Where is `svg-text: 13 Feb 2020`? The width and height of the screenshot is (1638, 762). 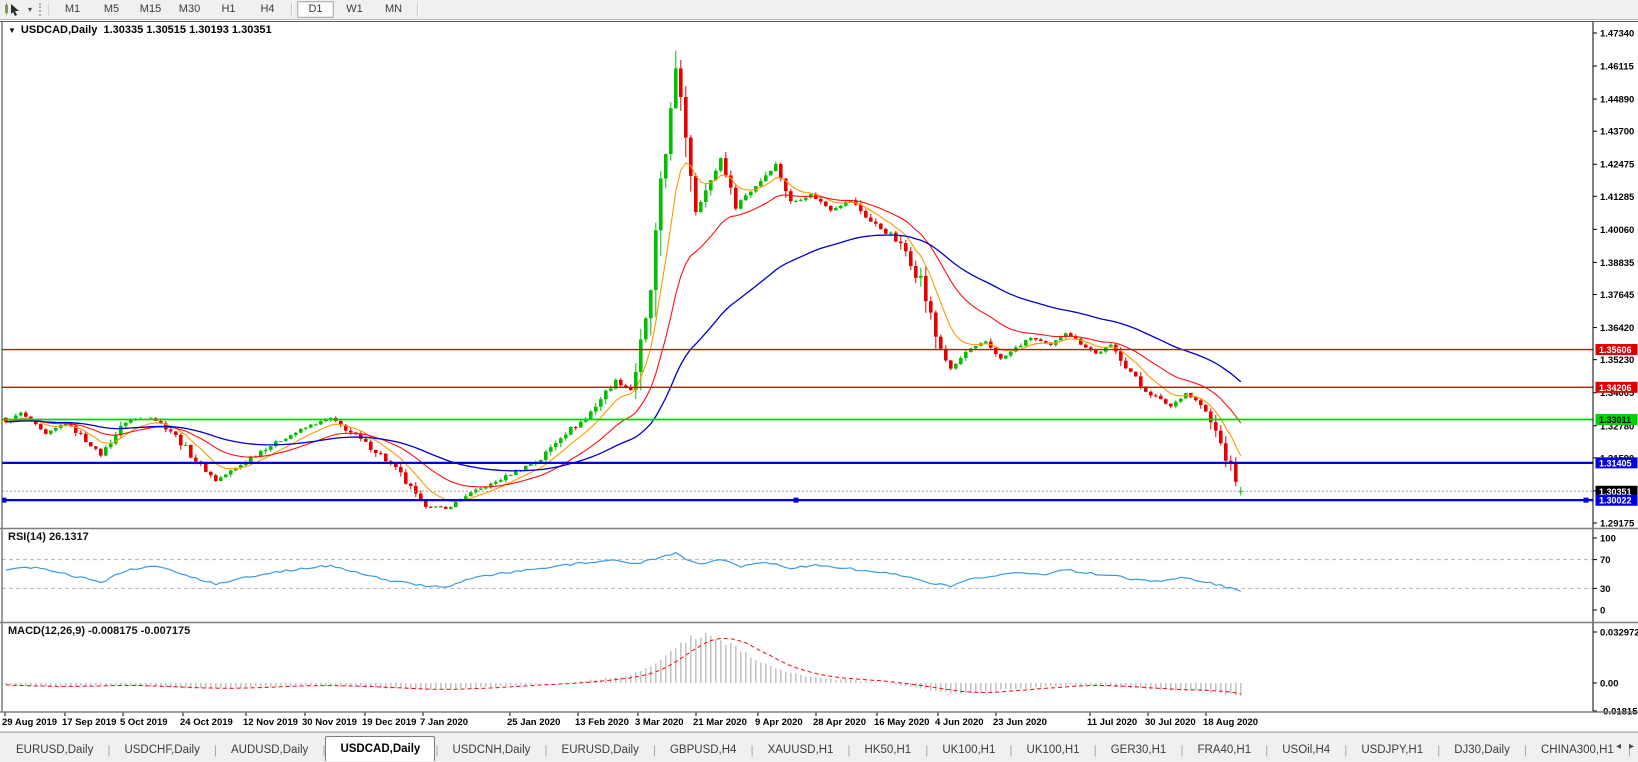 svg-text: 13 Feb 2020 is located at coordinates (602, 722).